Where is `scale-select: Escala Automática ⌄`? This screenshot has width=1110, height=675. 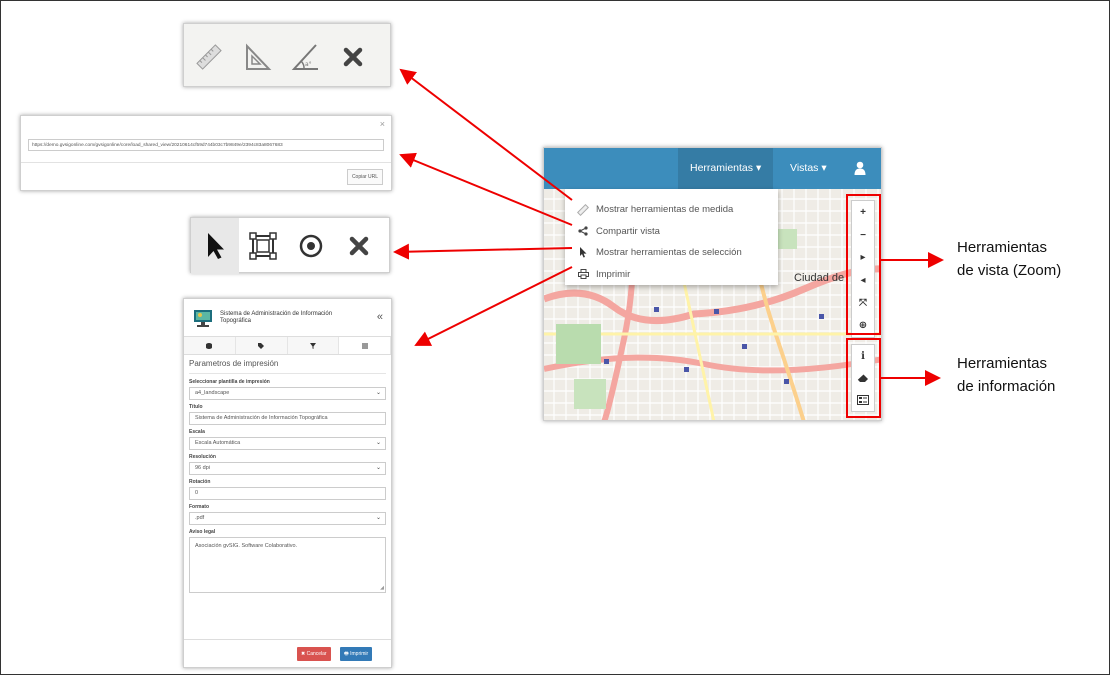 scale-select: Escala Automática ⌄ is located at coordinates (287, 443).